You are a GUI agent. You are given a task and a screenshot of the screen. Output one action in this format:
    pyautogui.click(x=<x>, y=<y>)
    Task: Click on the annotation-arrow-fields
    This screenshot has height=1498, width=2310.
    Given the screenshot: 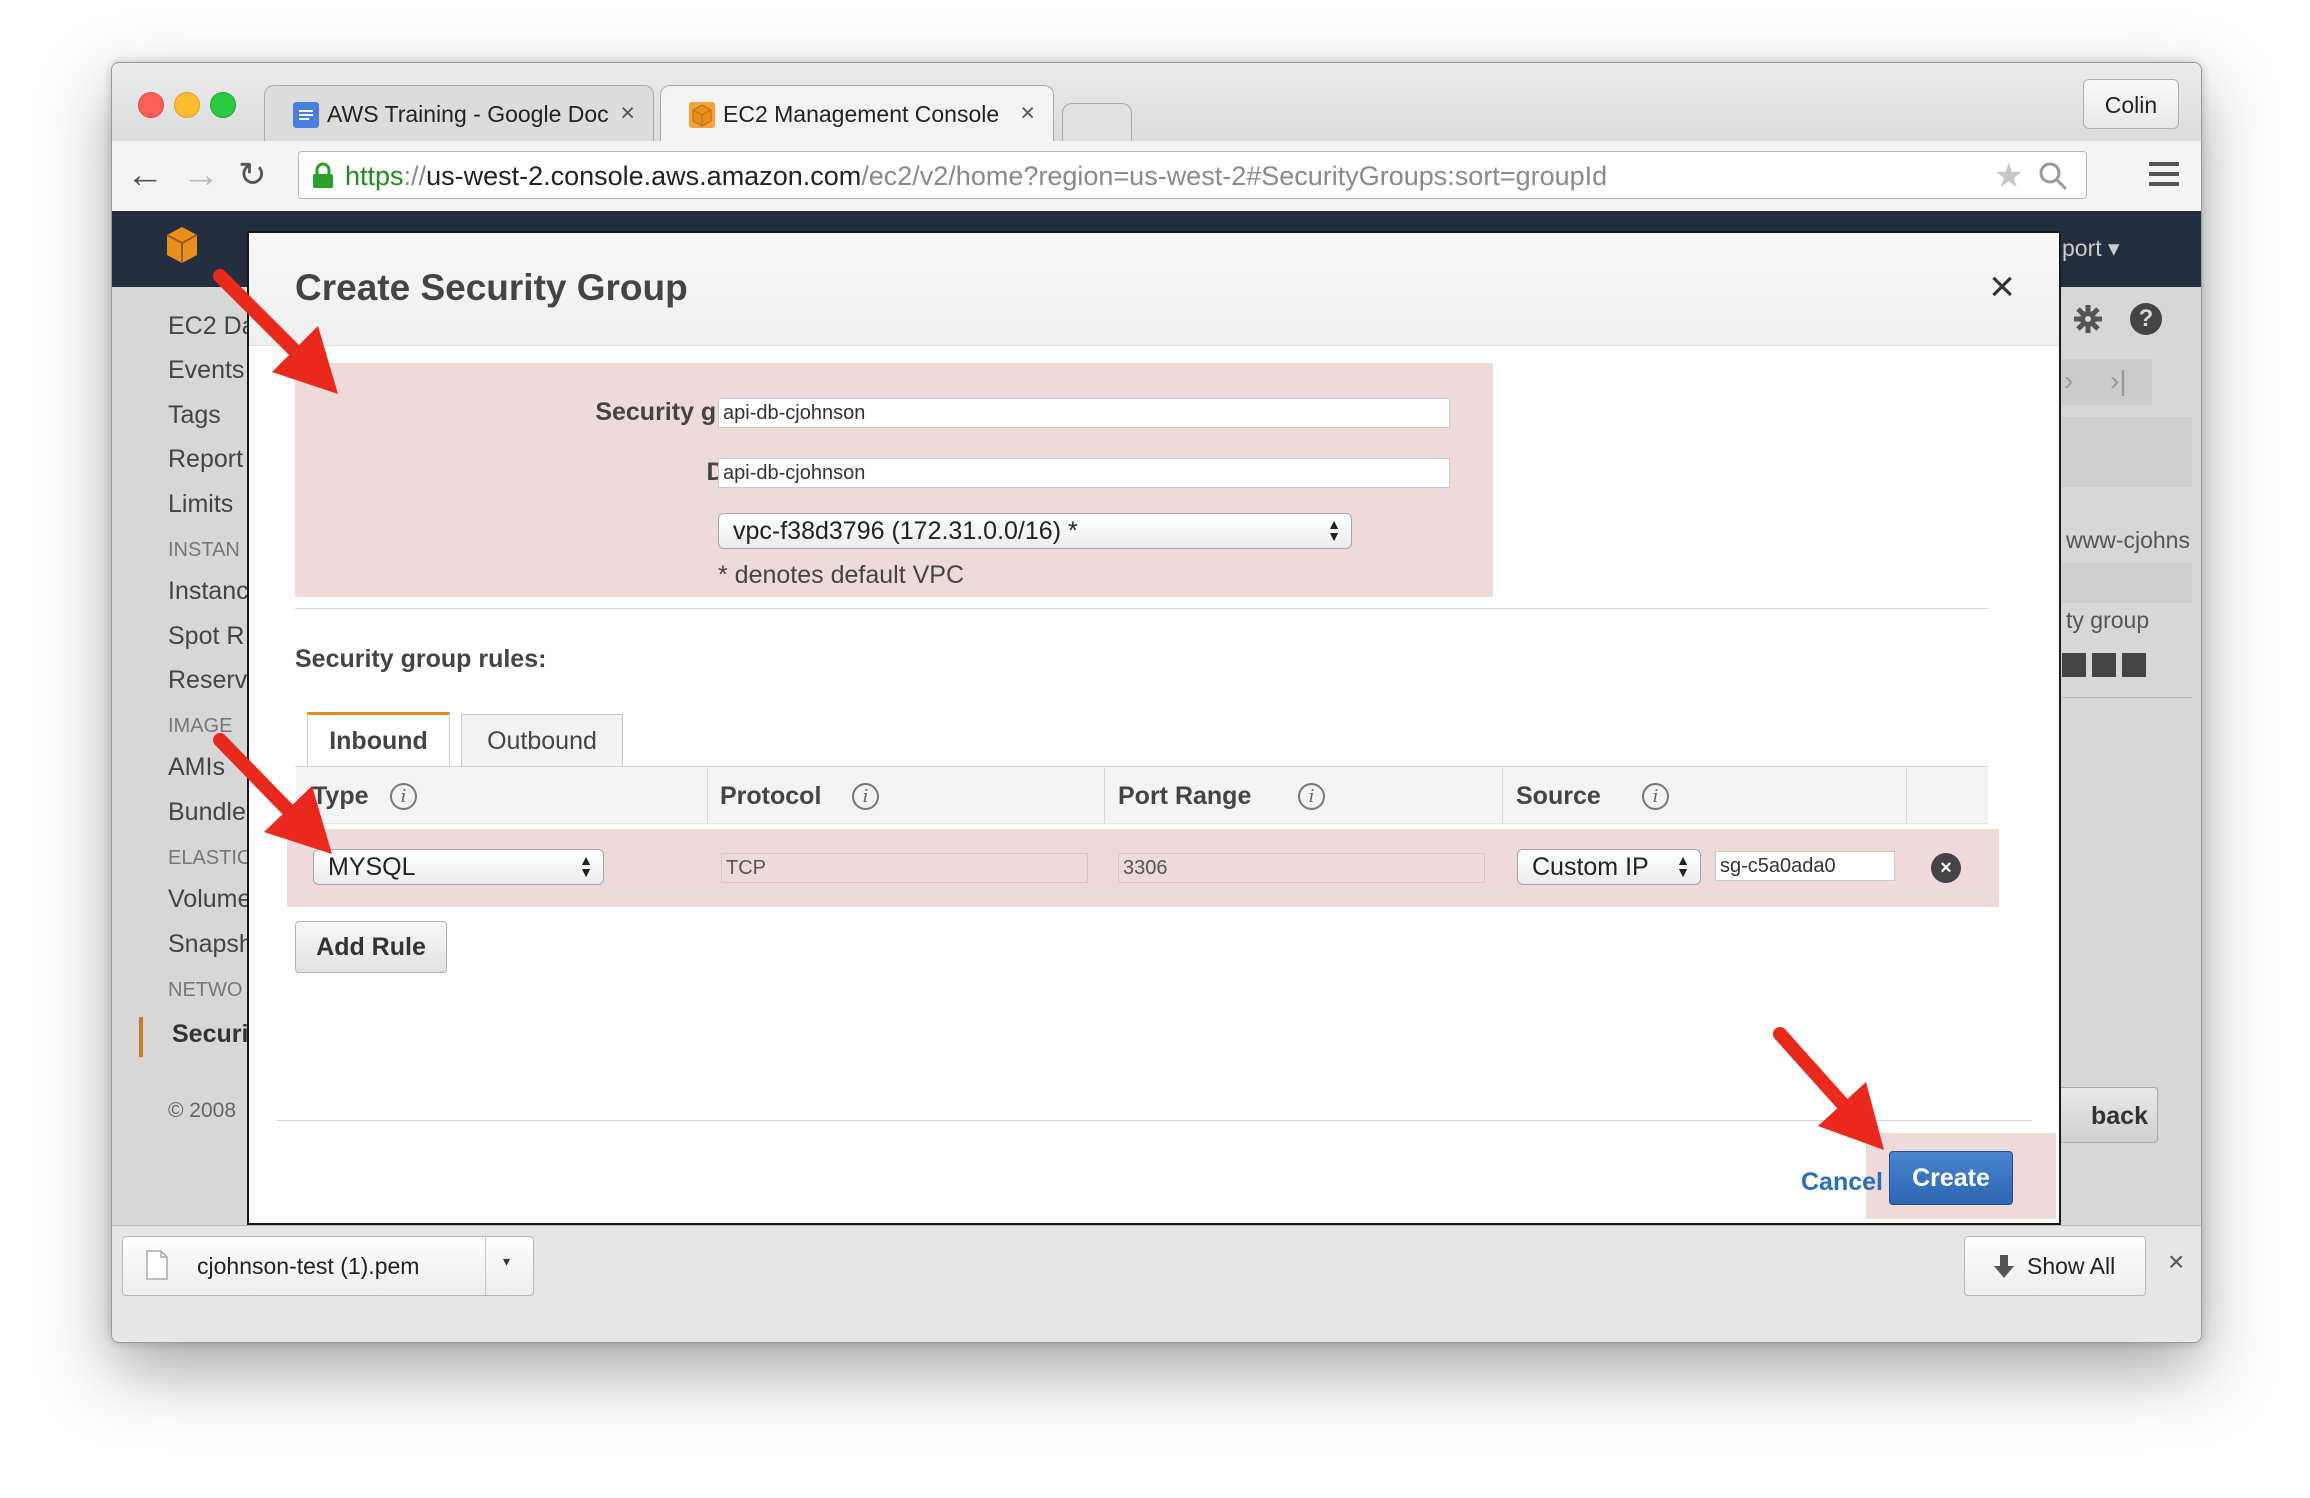 What is the action you would take?
    pyautogui.click(x=275, y=331)
    